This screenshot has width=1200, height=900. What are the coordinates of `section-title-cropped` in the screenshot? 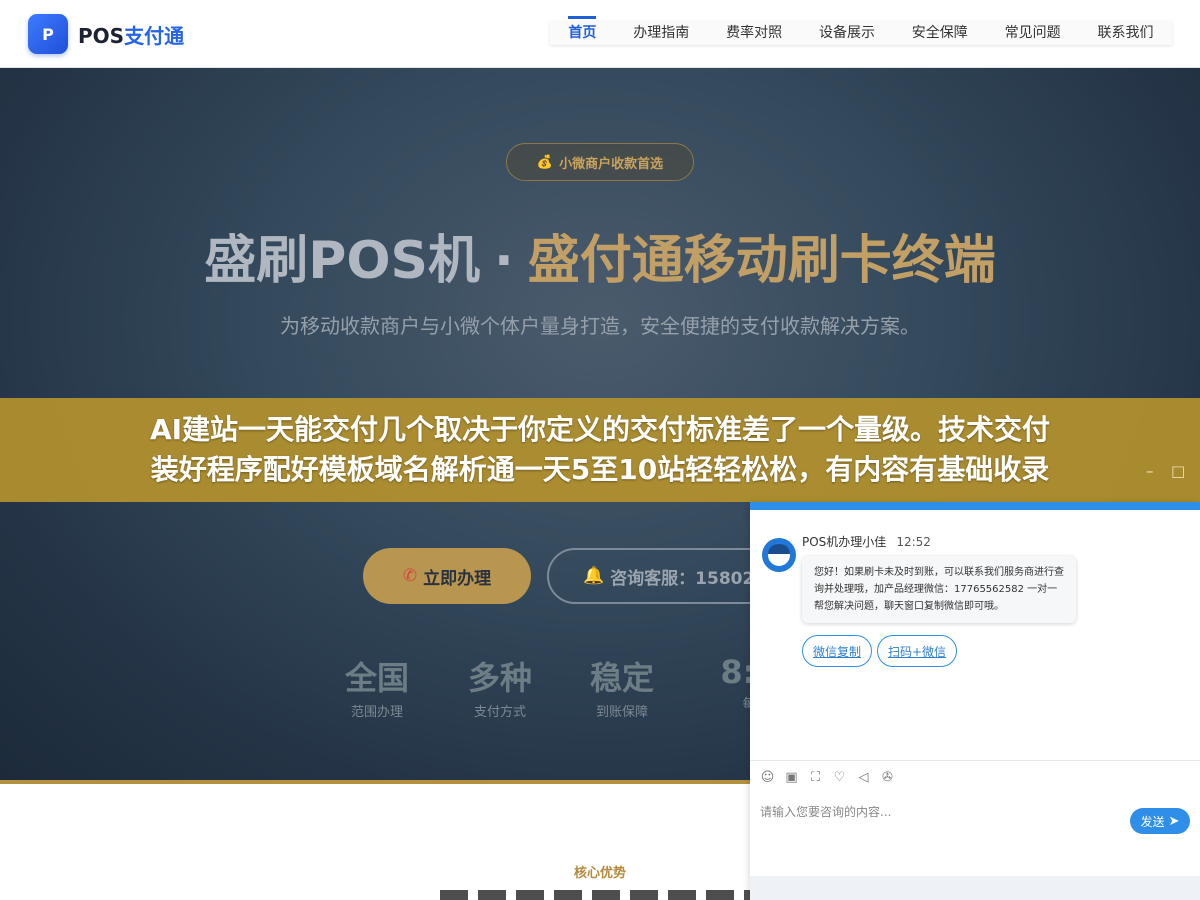 It's located at (600, 895).